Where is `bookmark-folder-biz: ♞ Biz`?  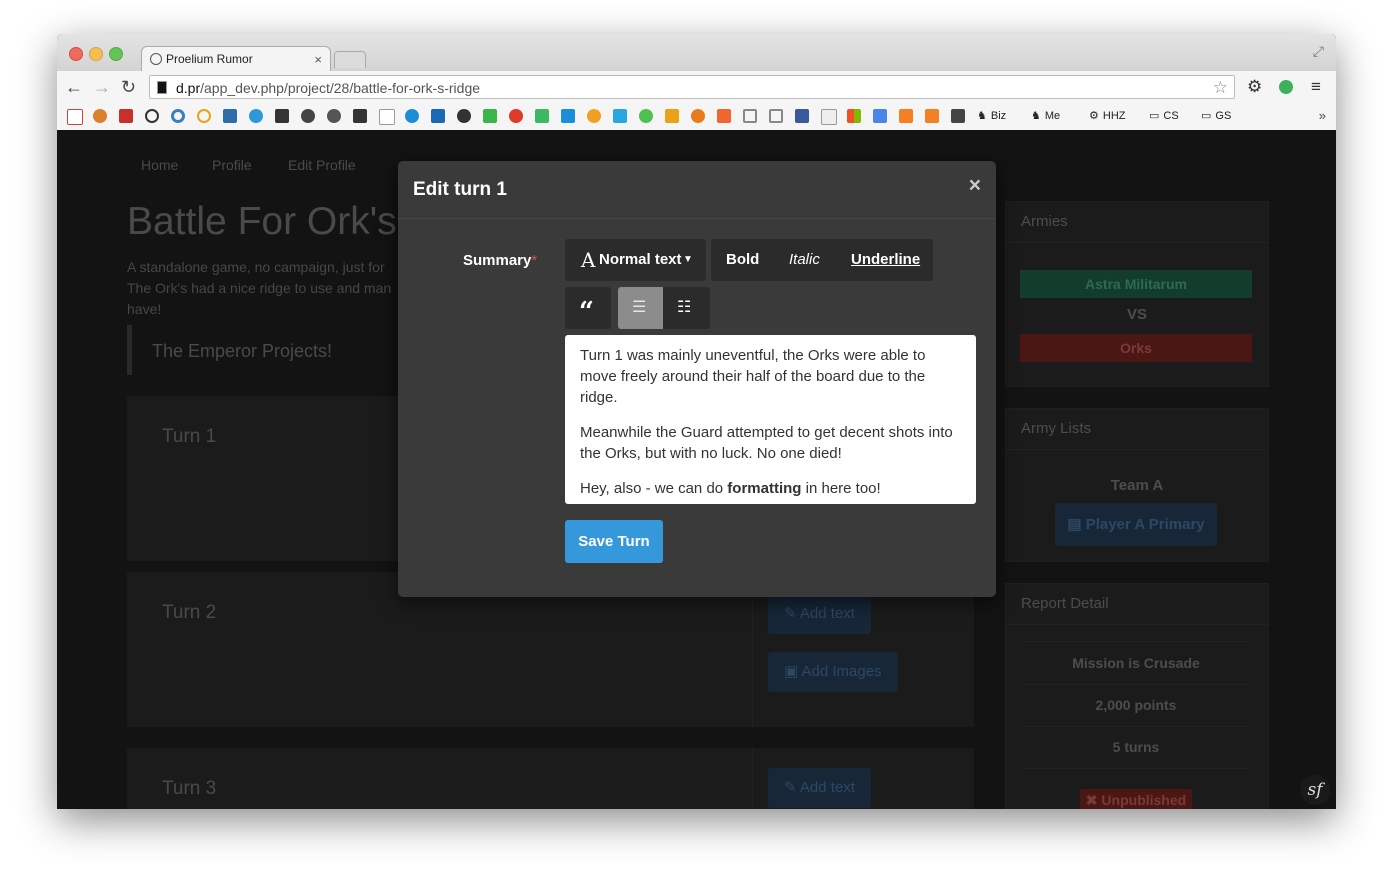
bookmark-folder-biz: ♞ Biz is located at coordinates (991, 116).